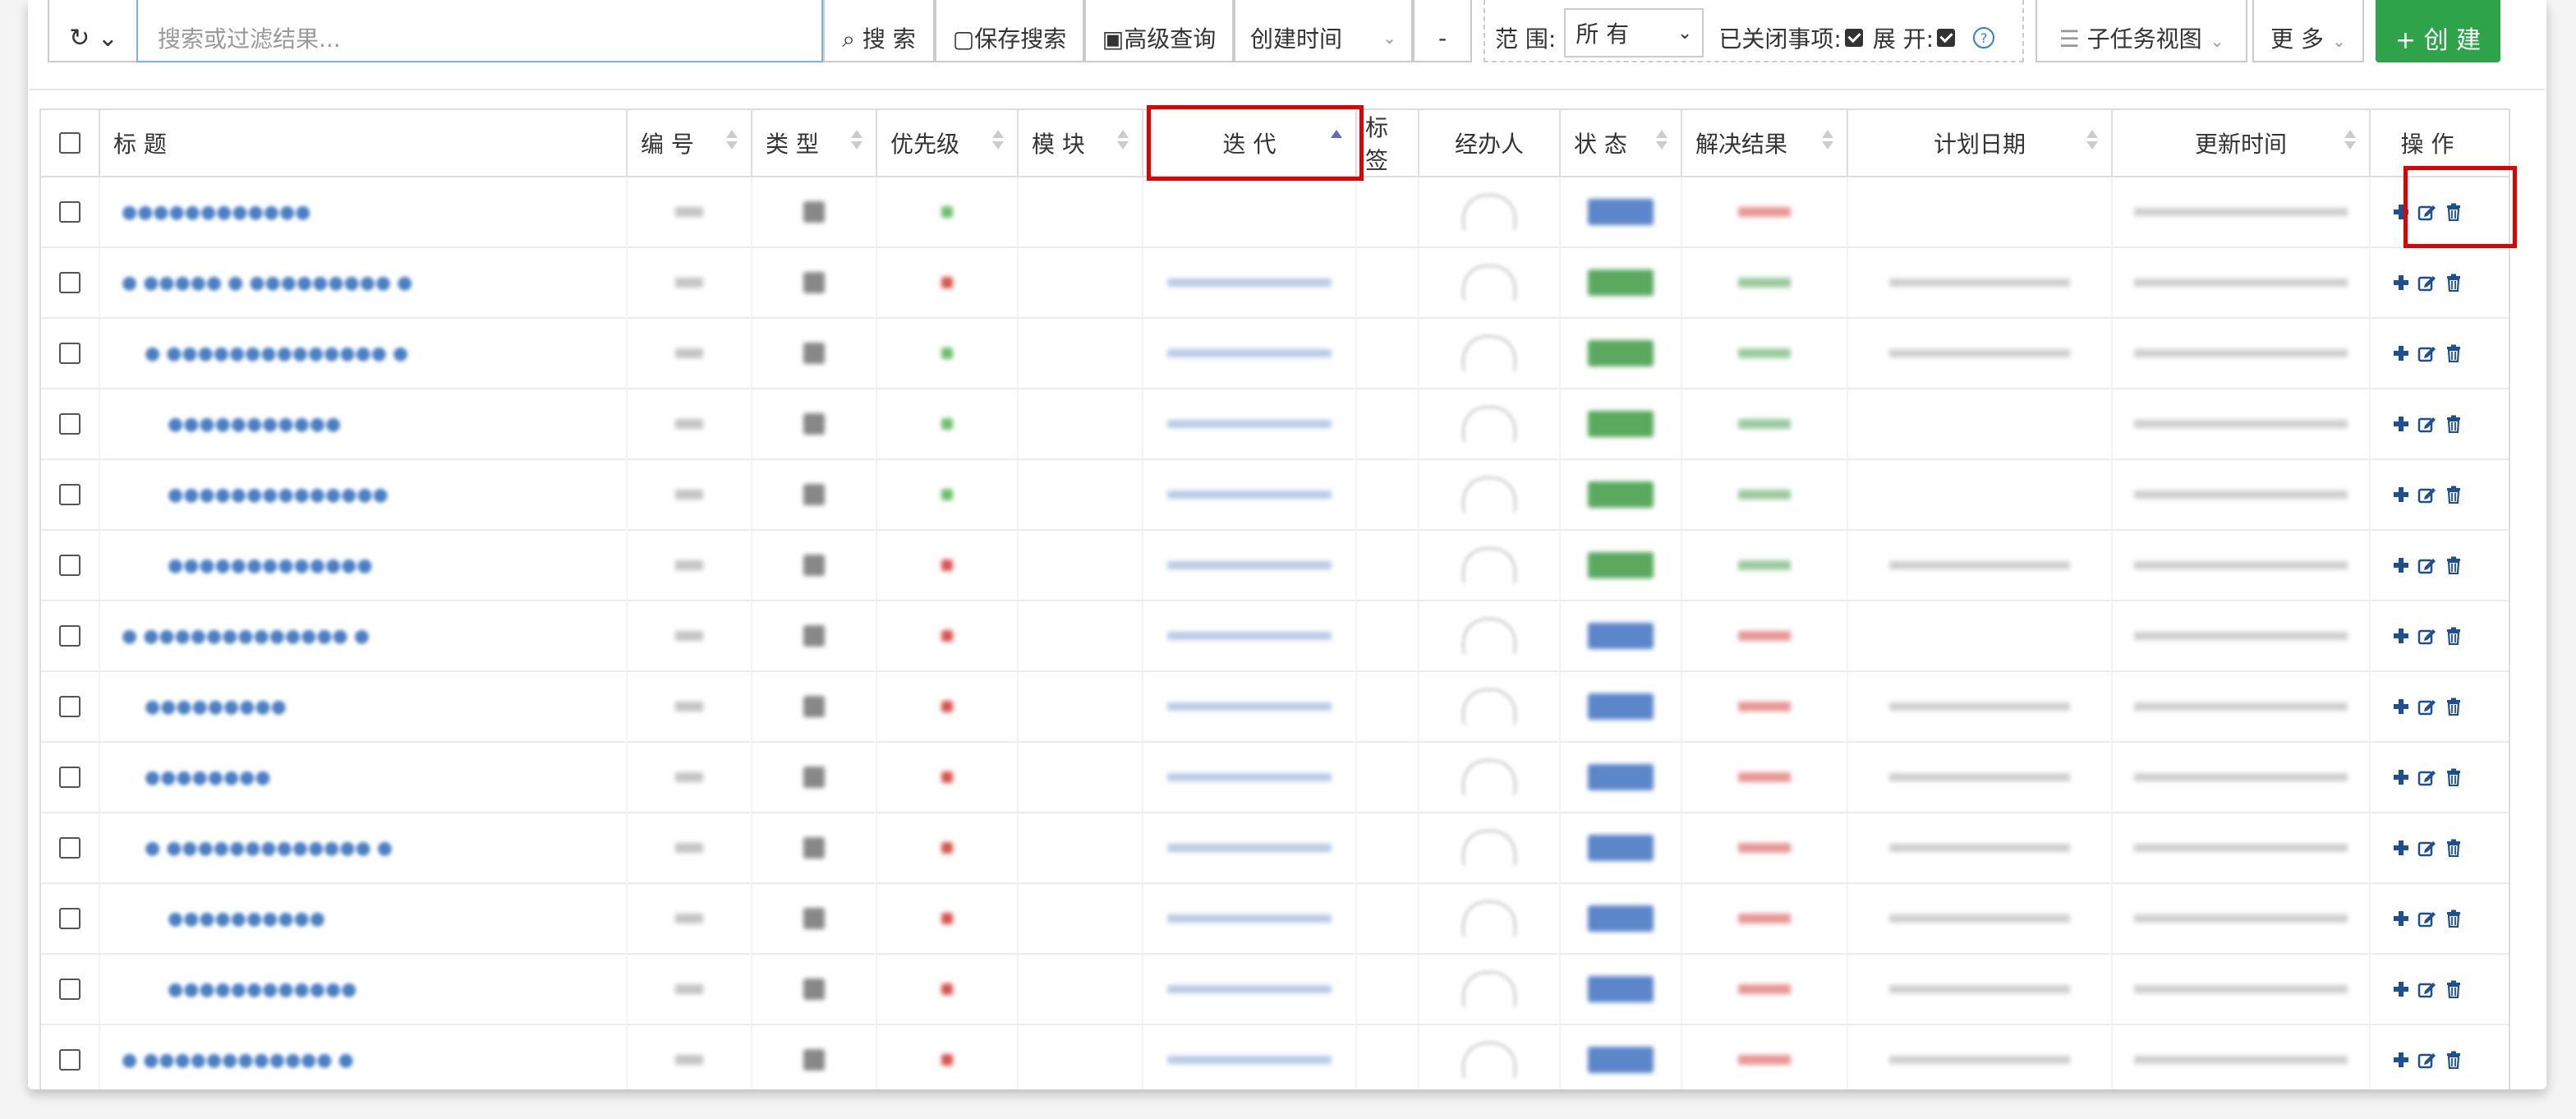 This screenshot has height=1119, width=2576. Describe the element at coordinates (1490, 143) in the screenshot. I see `column-header-assignee: 经办人` at that location.